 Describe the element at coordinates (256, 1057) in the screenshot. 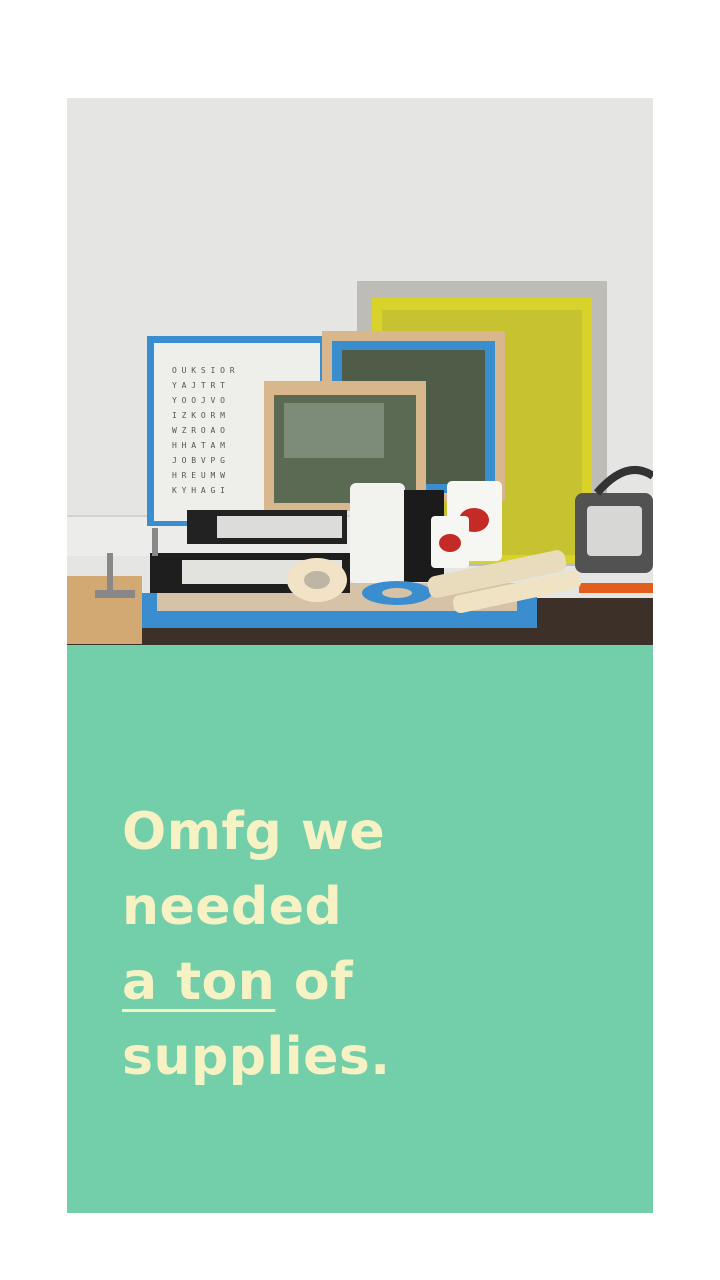

I see `headline-line-4: supplies.` at that location.